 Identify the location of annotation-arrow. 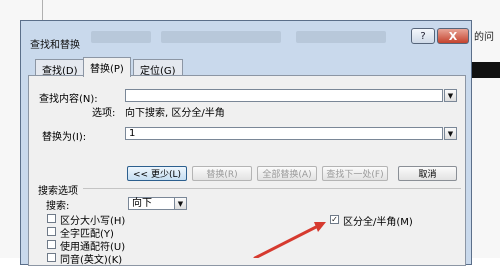
(289, 240).